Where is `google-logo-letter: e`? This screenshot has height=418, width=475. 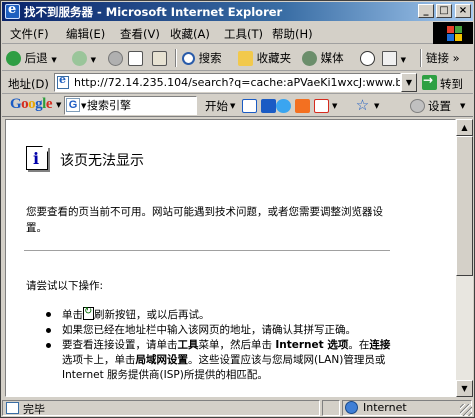
google-logo-letter: e is located at coordinates (49, 104).